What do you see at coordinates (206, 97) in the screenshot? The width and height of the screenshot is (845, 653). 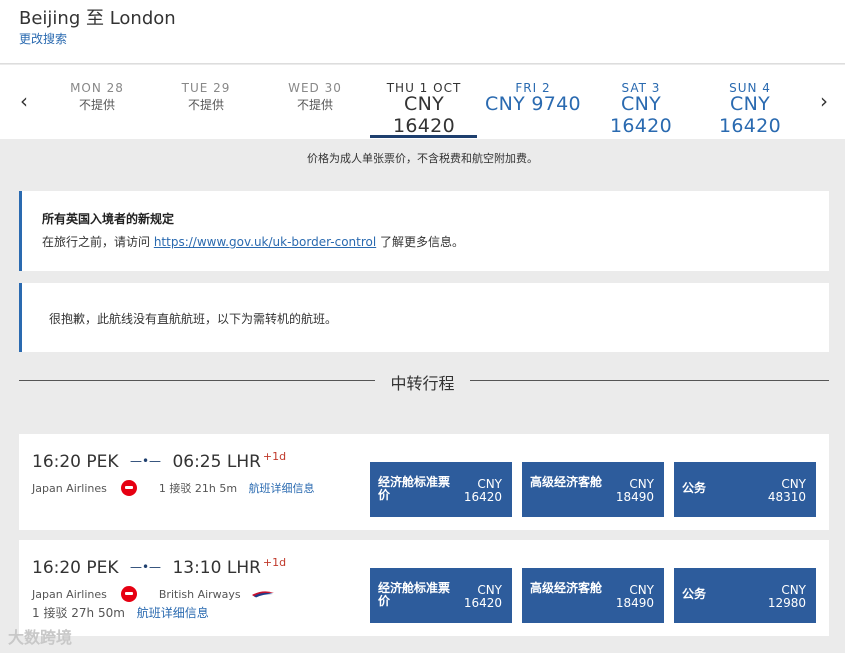 I see `date-tab: TUE 29 不提供` at bounding box center [206, 97].